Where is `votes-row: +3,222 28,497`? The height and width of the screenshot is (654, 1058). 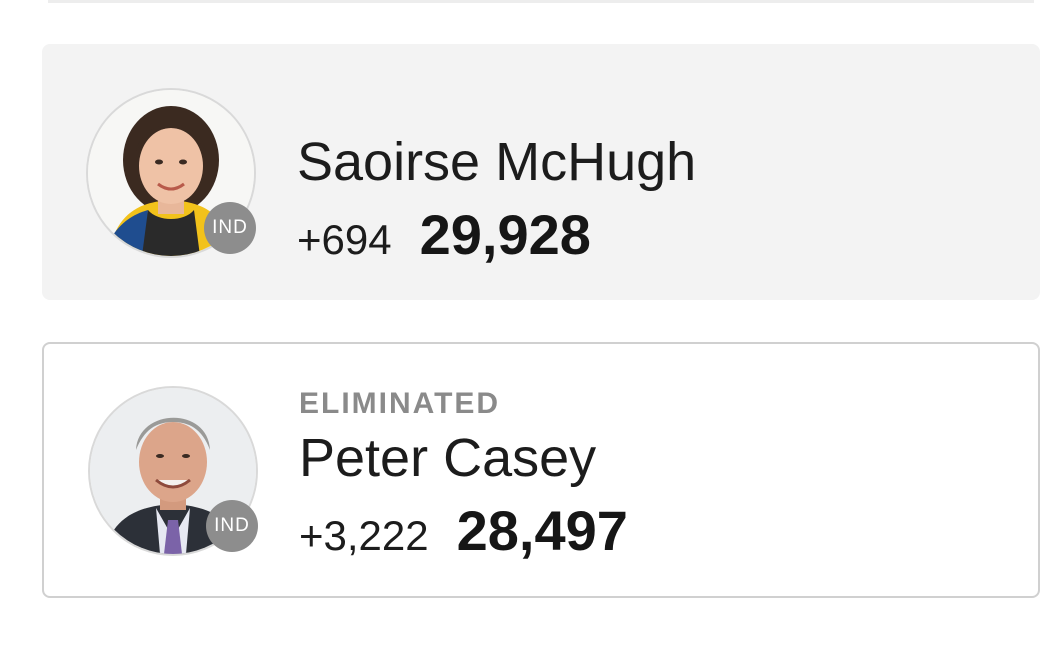
votes-row: +3,222 28,497 is located at coordinates (463, 530).